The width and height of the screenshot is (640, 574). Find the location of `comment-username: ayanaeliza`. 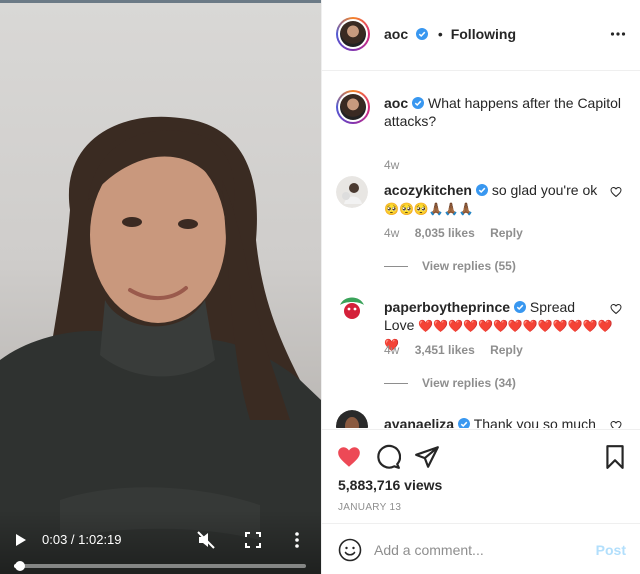

comment-username: ayanaeliza is located at coordinates (419, 422).